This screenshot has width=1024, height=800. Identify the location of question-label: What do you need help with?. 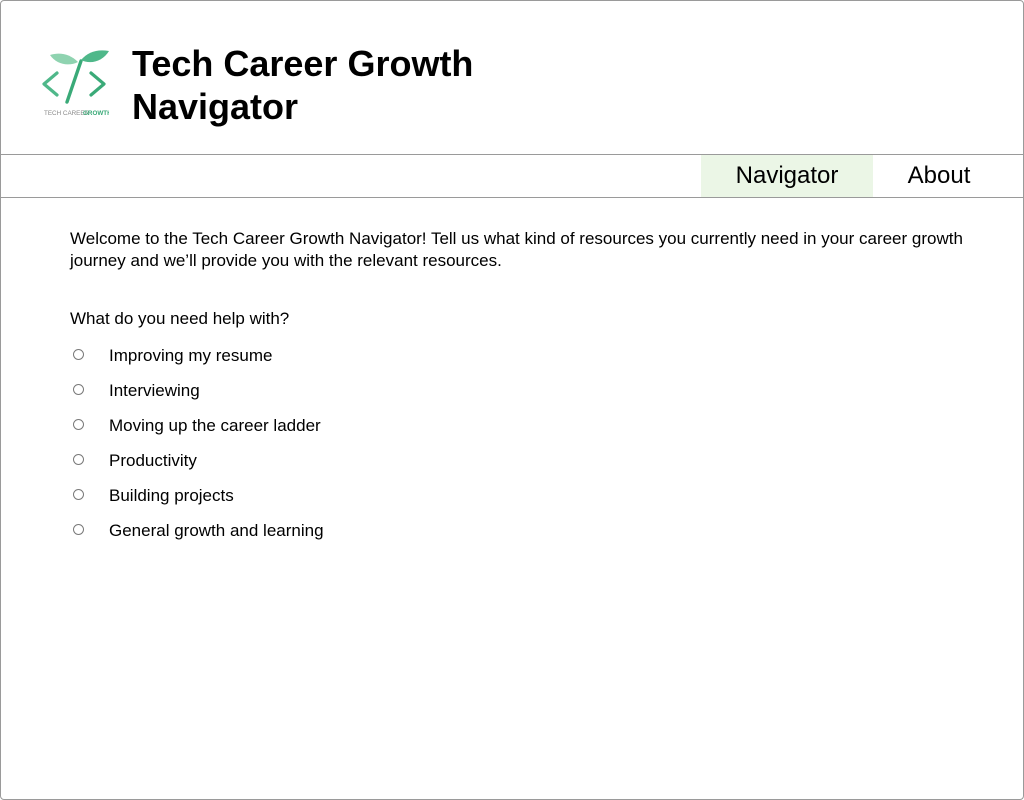
(180, 318).